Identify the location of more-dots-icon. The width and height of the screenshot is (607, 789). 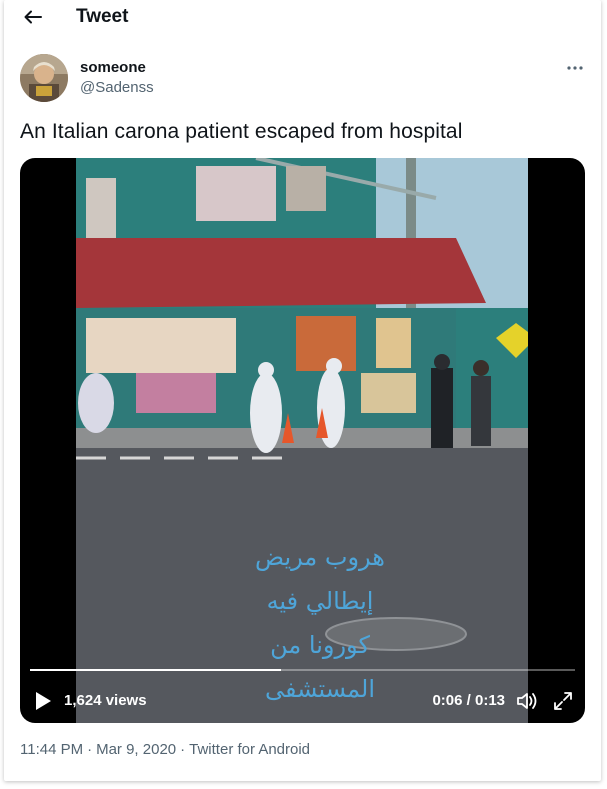
(575, 68).